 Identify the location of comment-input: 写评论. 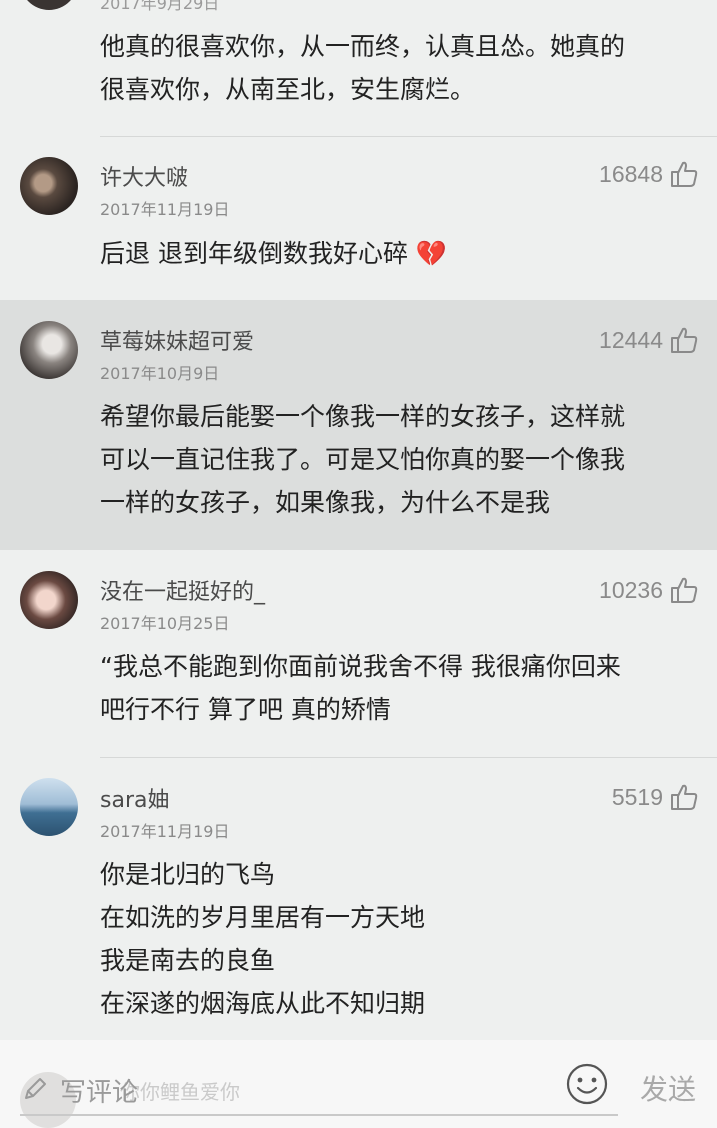
(319, 1089).